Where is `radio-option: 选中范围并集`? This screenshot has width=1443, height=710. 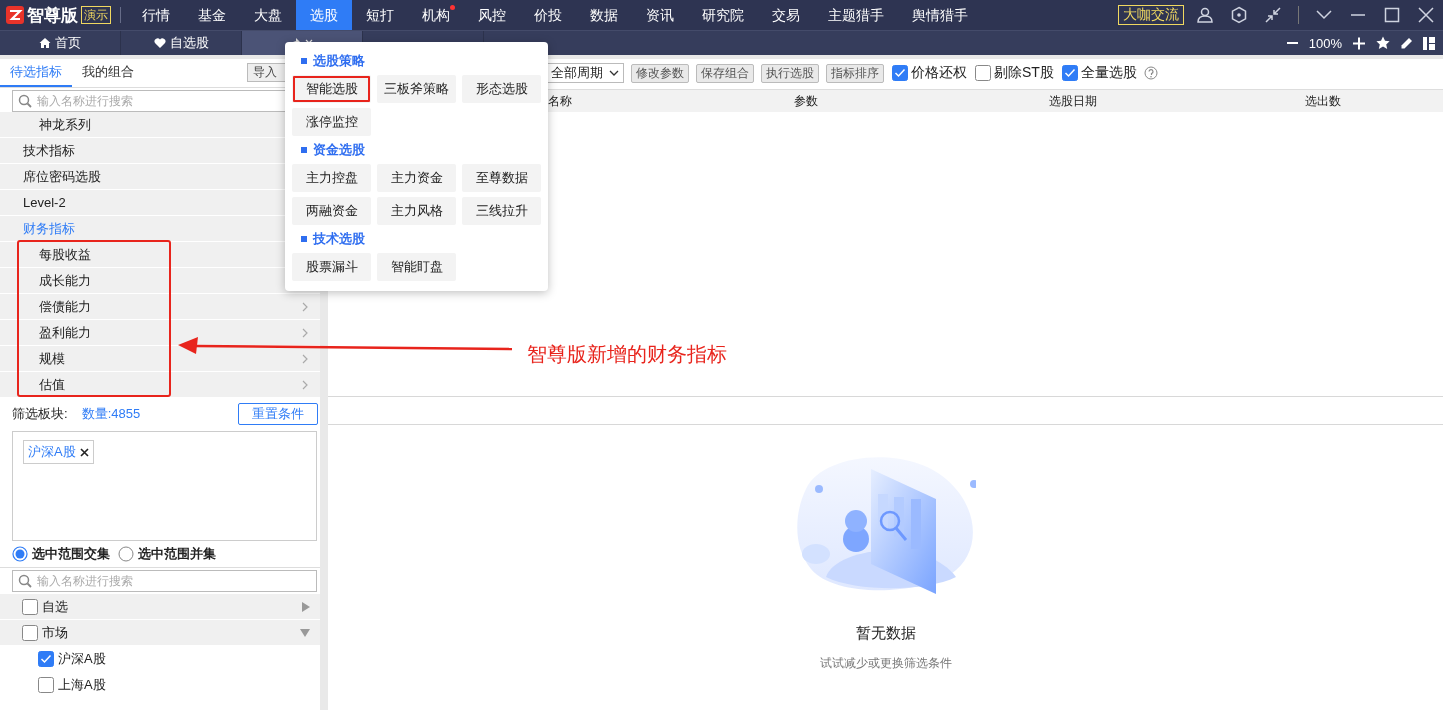 radio-option: 选中范围并集 is located at coordinates (167, 554).